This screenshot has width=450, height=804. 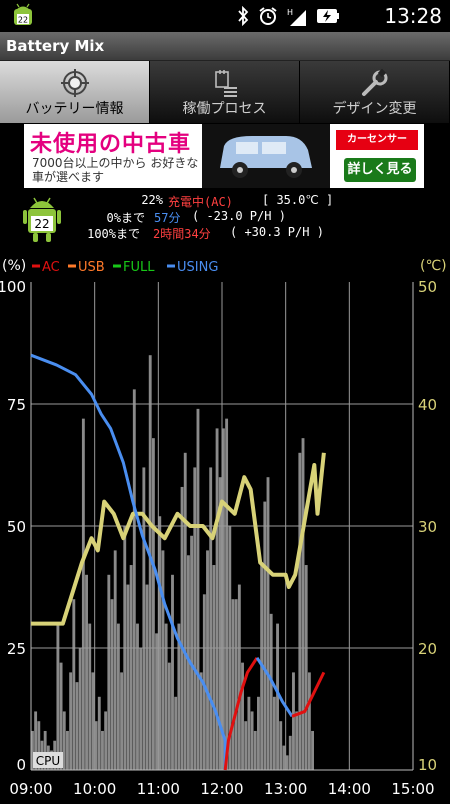 What do you see at coordinates (23, 20) in the screenshot?
I see `status-battery-badge: 22` at bounding box center [23, 20].